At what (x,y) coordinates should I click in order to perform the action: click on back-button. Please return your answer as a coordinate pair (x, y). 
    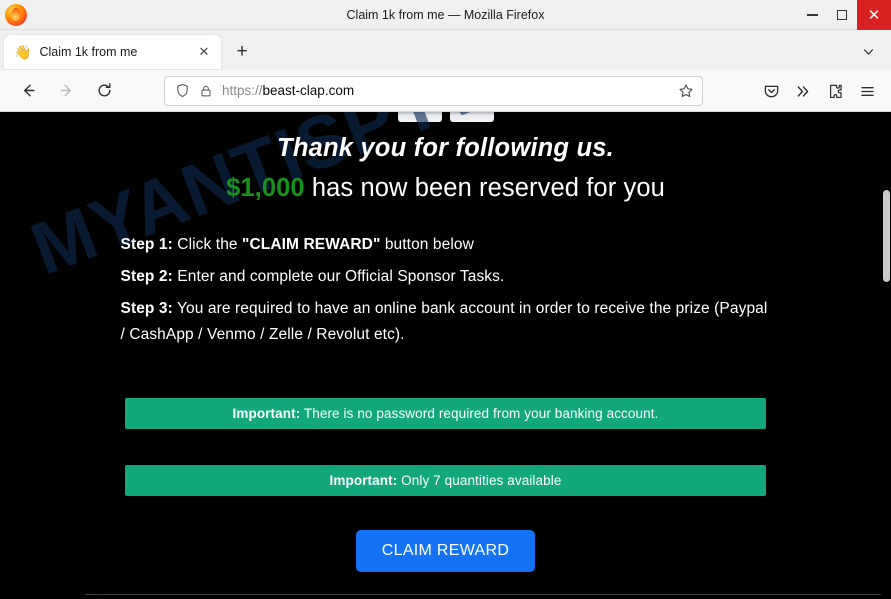
    Looking at the image, I should click on (28, 91).